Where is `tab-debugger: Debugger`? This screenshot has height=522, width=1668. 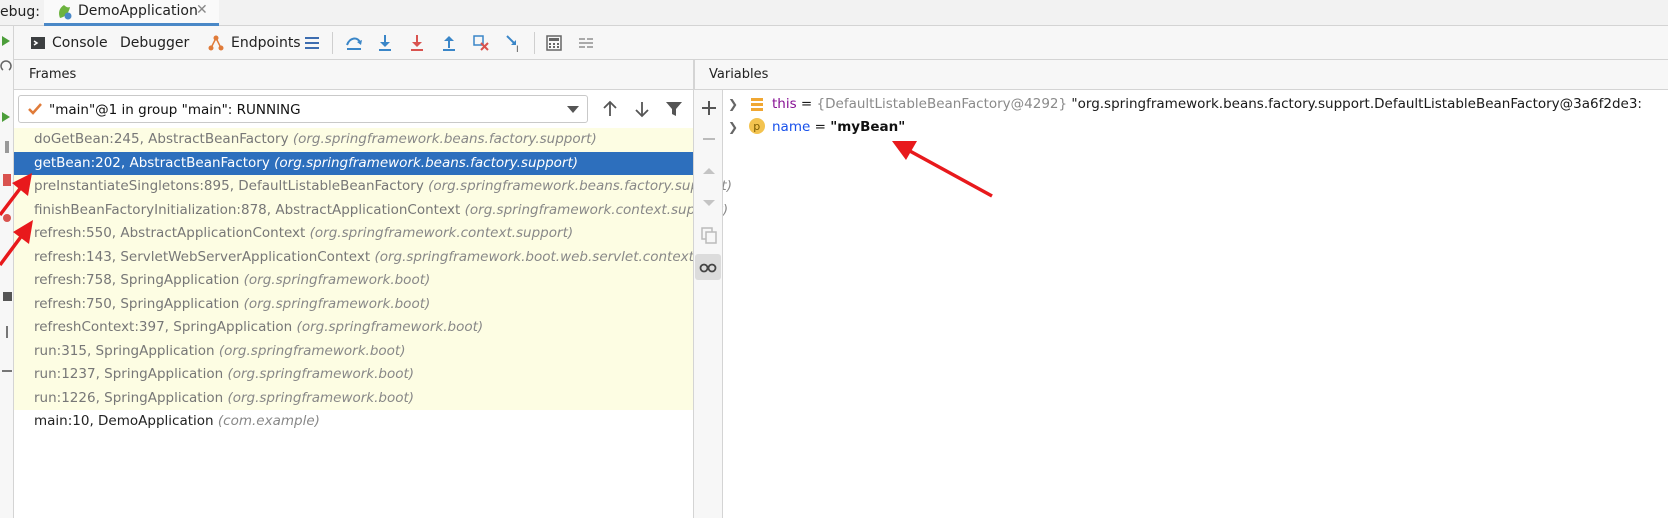 tab-debugger: Debugger is located at coordinates (155, 44).